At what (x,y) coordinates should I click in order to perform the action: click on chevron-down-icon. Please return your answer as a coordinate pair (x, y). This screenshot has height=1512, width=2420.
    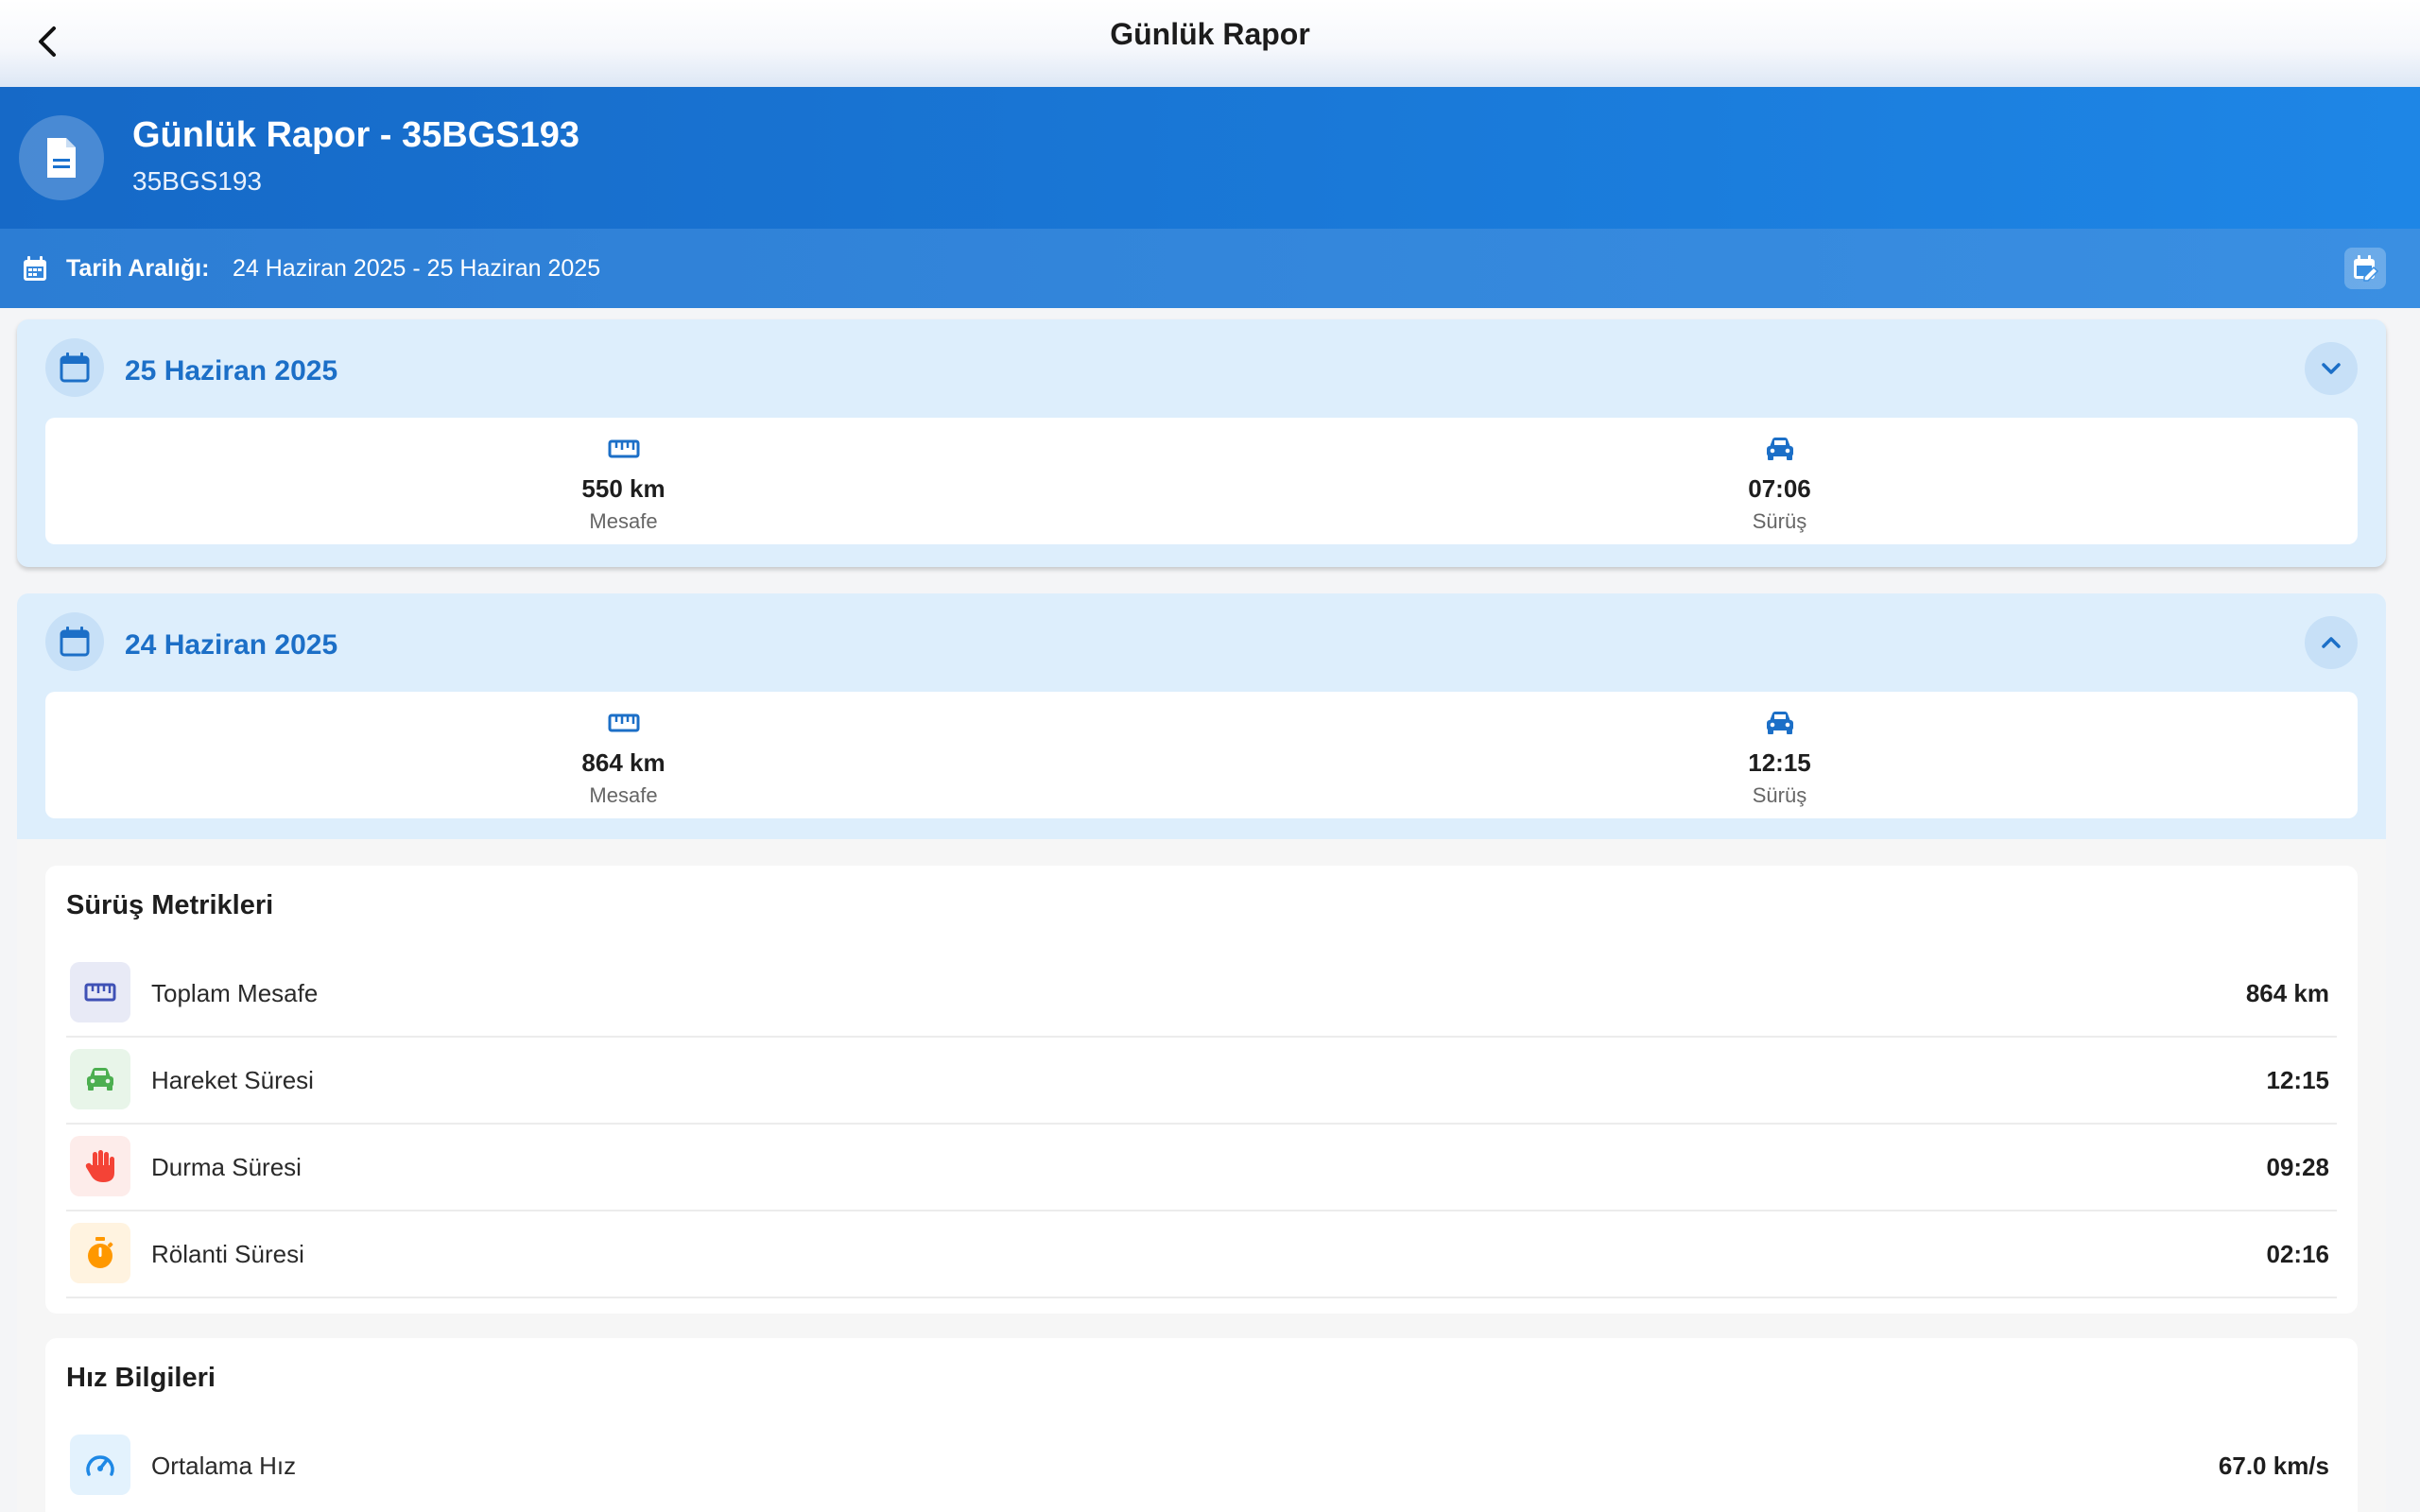
    Looking at the image, I should click on (2331, 368).